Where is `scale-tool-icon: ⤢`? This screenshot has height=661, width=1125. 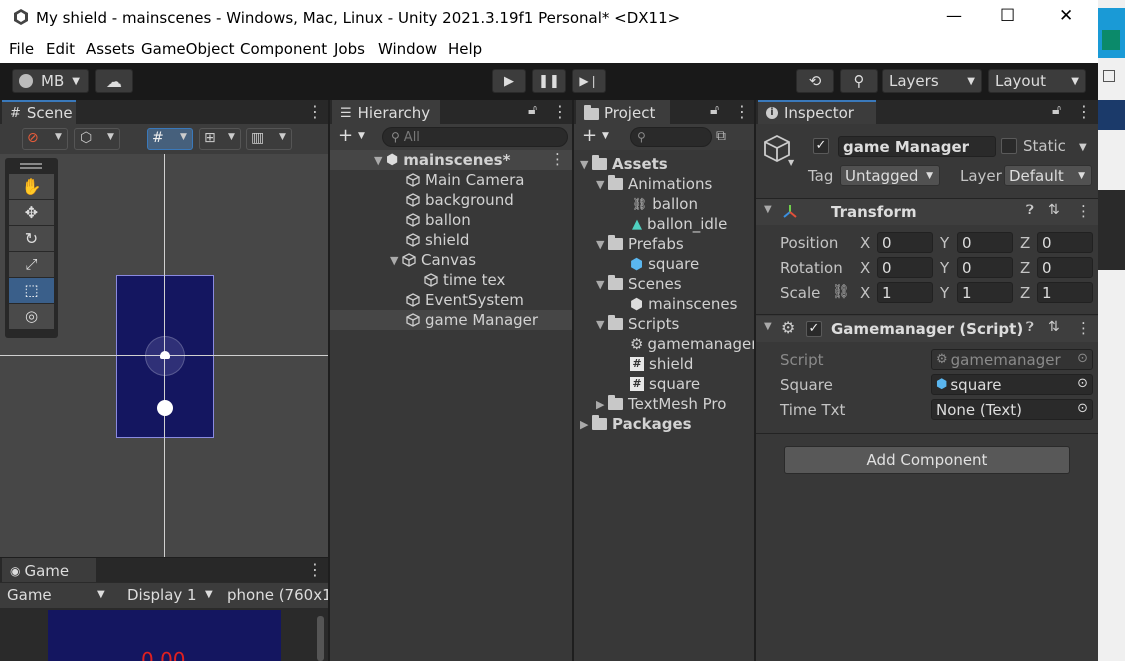
scale-tool-icon: ⤢ is located at coordinates (31, 264).